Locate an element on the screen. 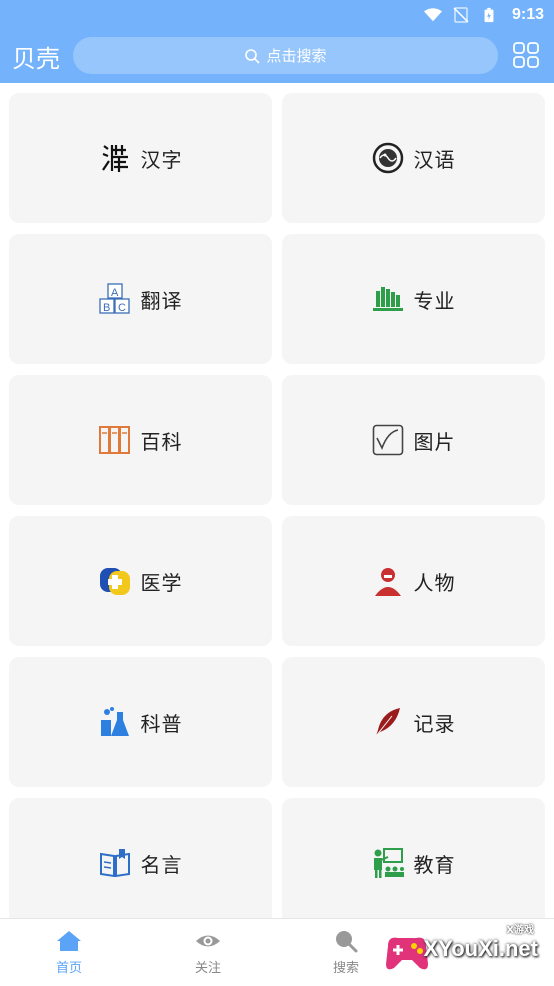 This screenshot has height=986, width=554. card-fanyi: A B C 翻译 is located at coordinates (140, 299).